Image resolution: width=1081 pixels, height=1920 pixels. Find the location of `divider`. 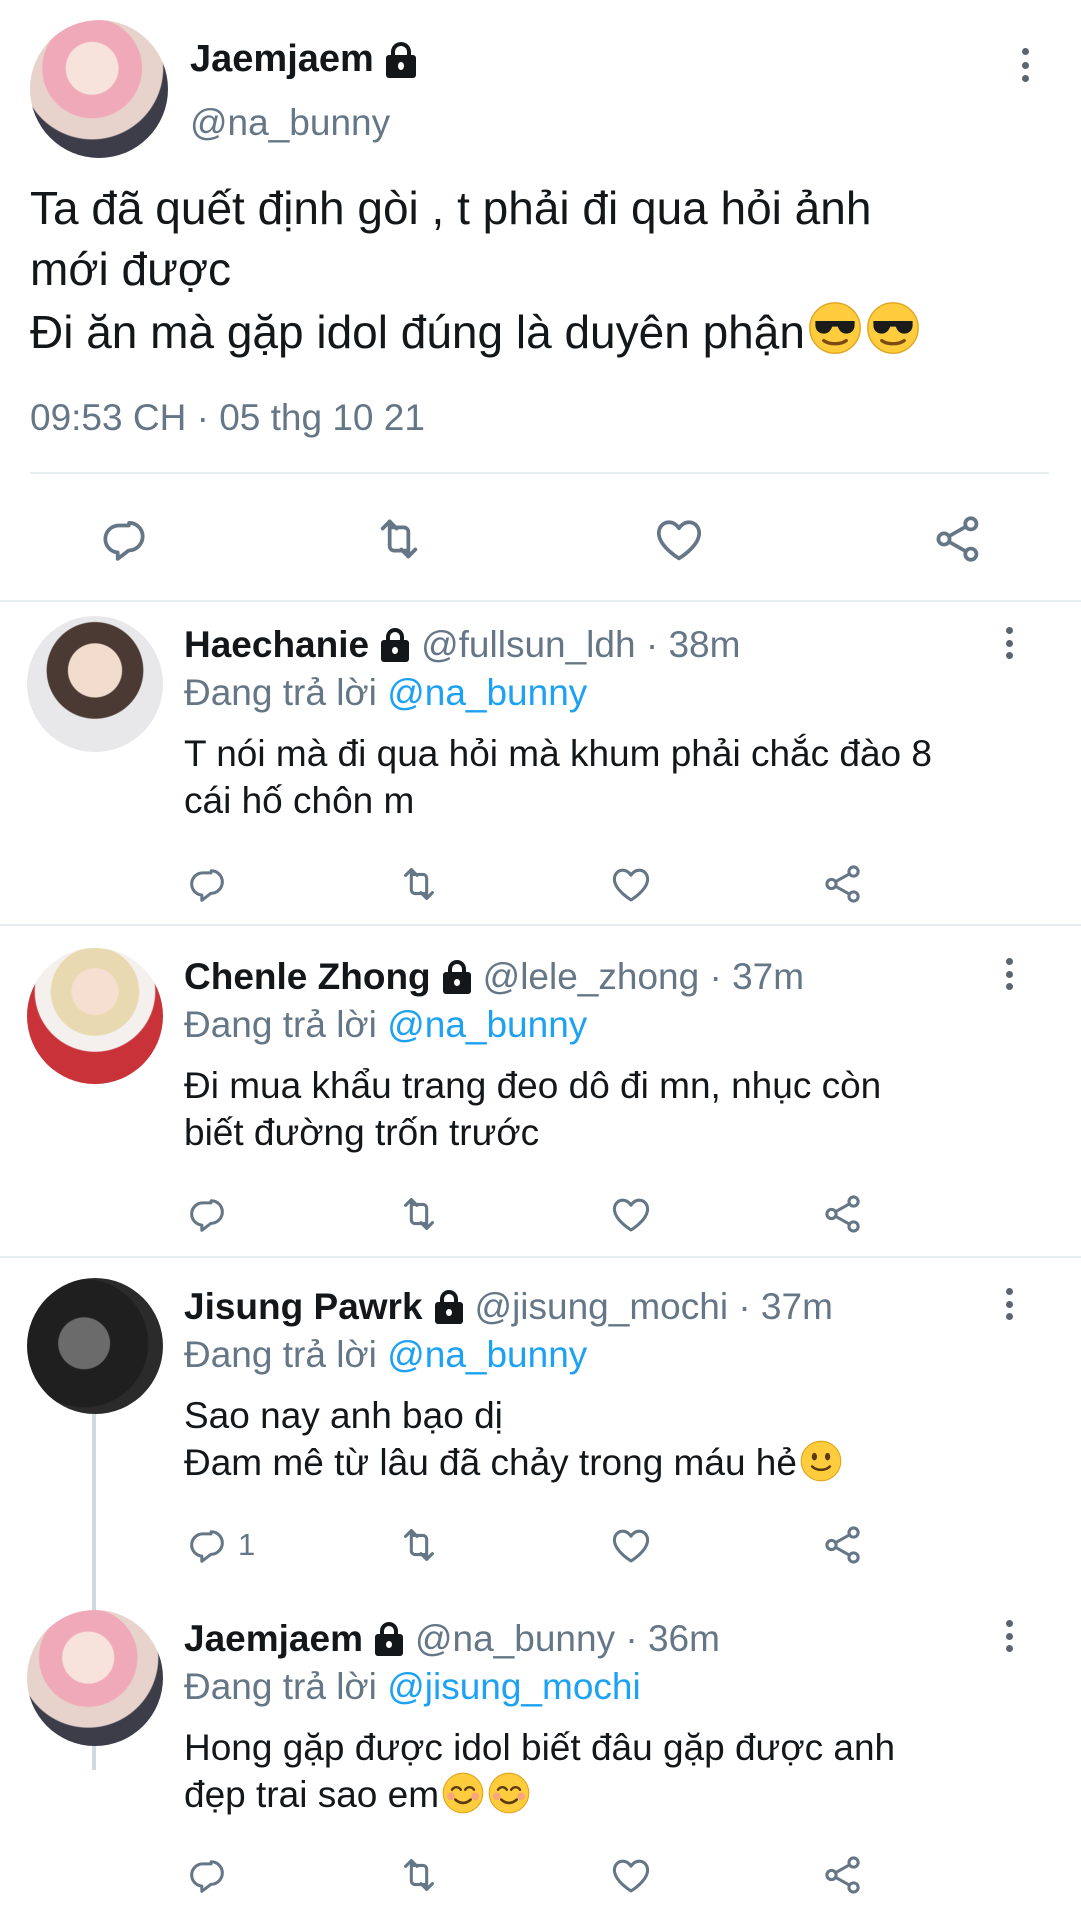

divider is located at coordinates (539, 473).